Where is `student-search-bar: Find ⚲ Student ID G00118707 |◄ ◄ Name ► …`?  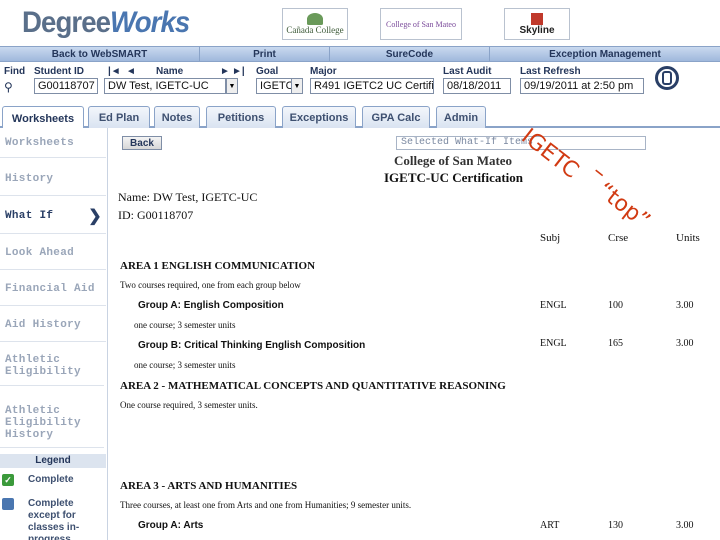
student-search-bar: Find ⚲ Student ID G00118707 |◄ ◄ Name ► … is located at coordinates (360, 82).